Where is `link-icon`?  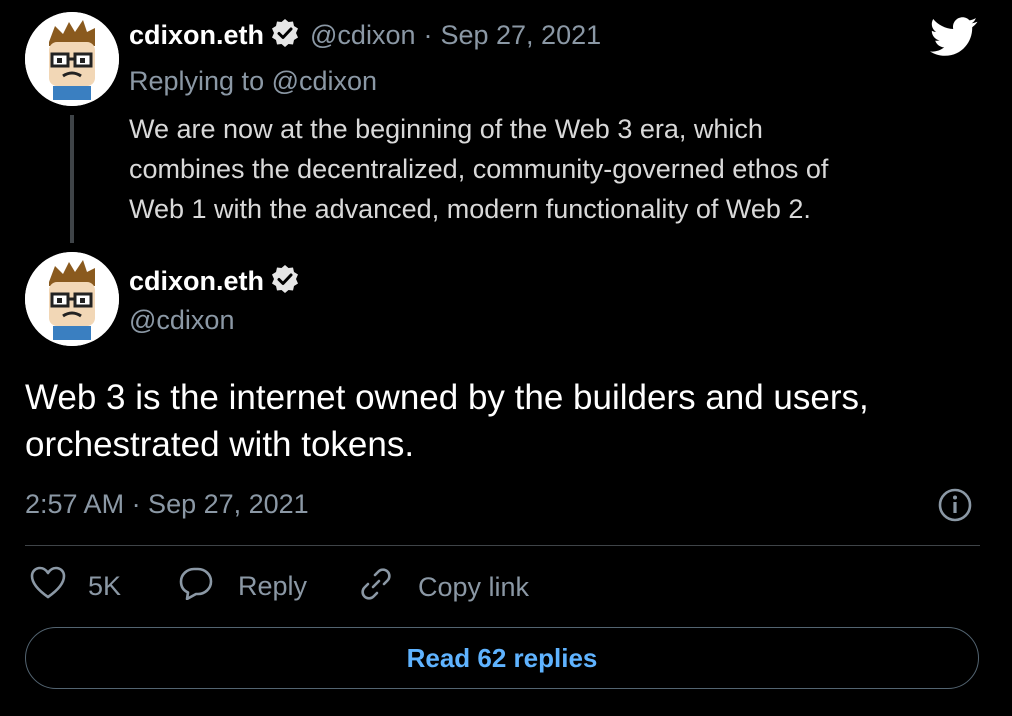 link-icon is located at coordinates (376, 587).